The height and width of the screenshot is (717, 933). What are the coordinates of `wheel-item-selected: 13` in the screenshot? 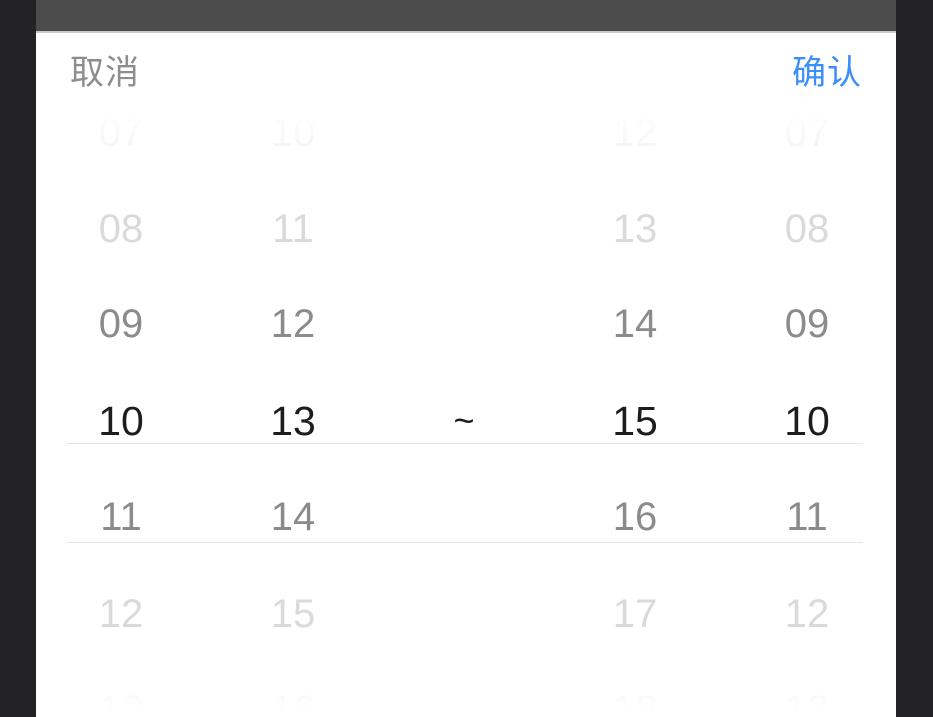 It's located at (293, 421).